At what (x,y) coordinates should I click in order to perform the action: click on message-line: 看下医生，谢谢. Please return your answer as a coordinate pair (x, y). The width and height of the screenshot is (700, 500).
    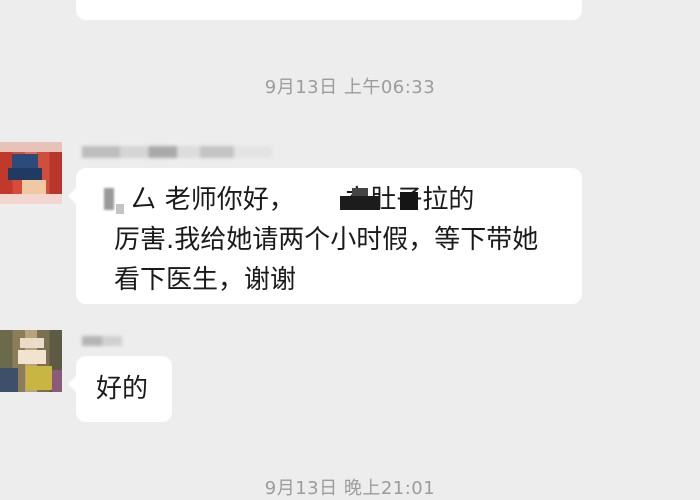
    Looking at the image, I should click on (205, 280).